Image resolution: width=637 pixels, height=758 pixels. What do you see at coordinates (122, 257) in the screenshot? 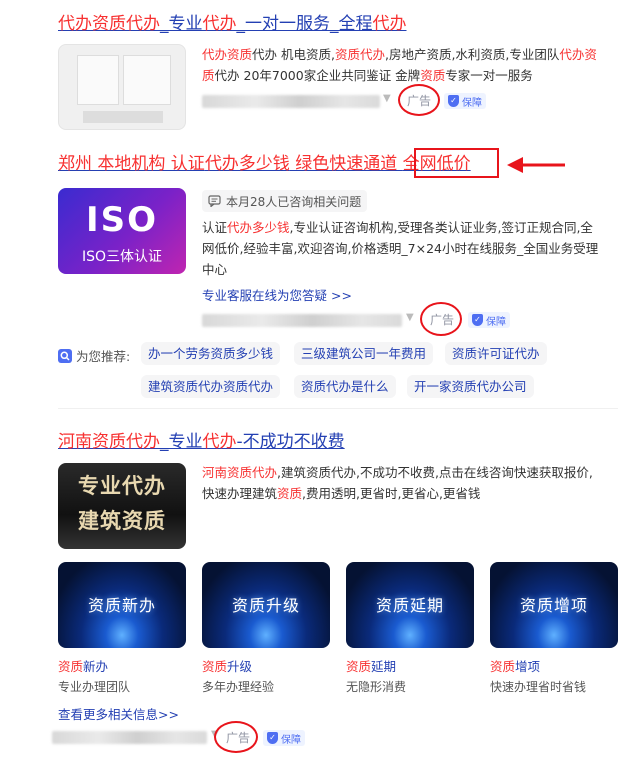
I see `iso-subtitle: ISO三体认证` at bounding box center [122, 257].